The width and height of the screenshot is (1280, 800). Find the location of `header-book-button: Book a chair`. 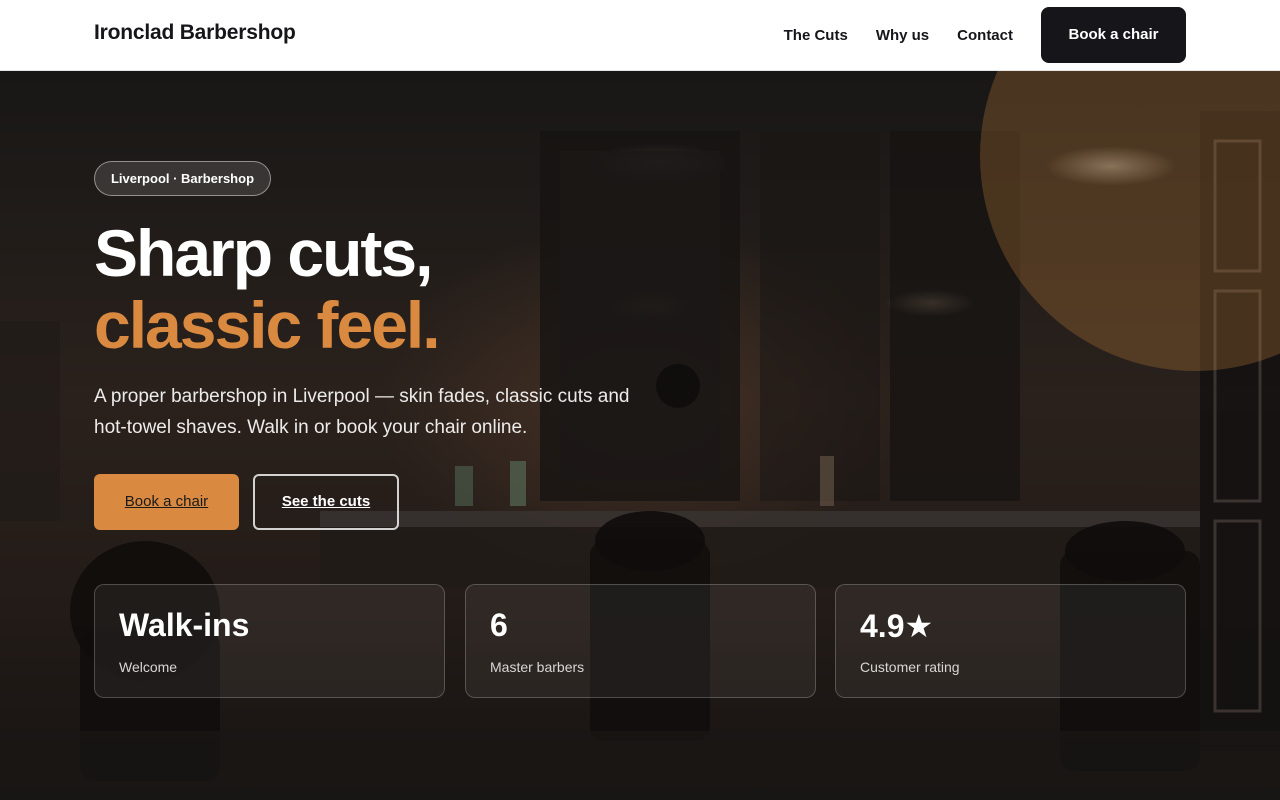

header-book-button: Book a chair is located at coordinates (1113, 35).